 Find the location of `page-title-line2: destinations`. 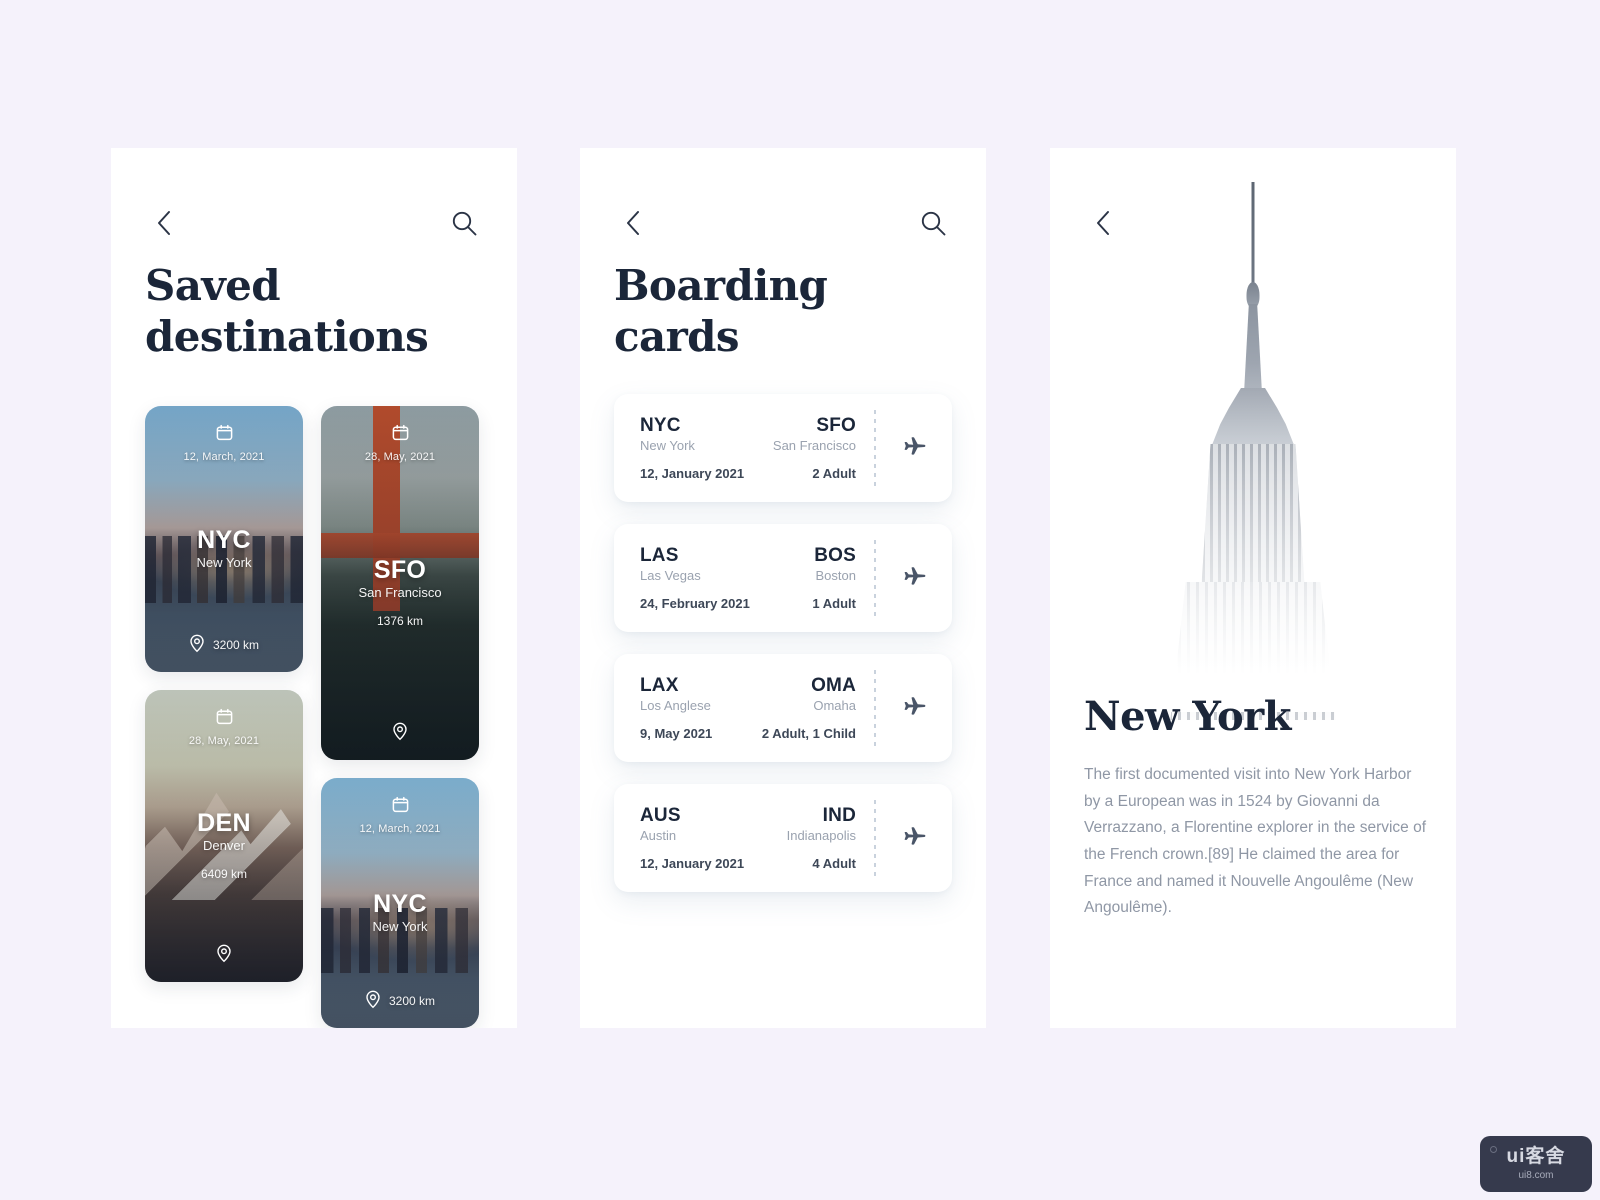

page-title-line2: destinations is located at coordinates (287, 337).